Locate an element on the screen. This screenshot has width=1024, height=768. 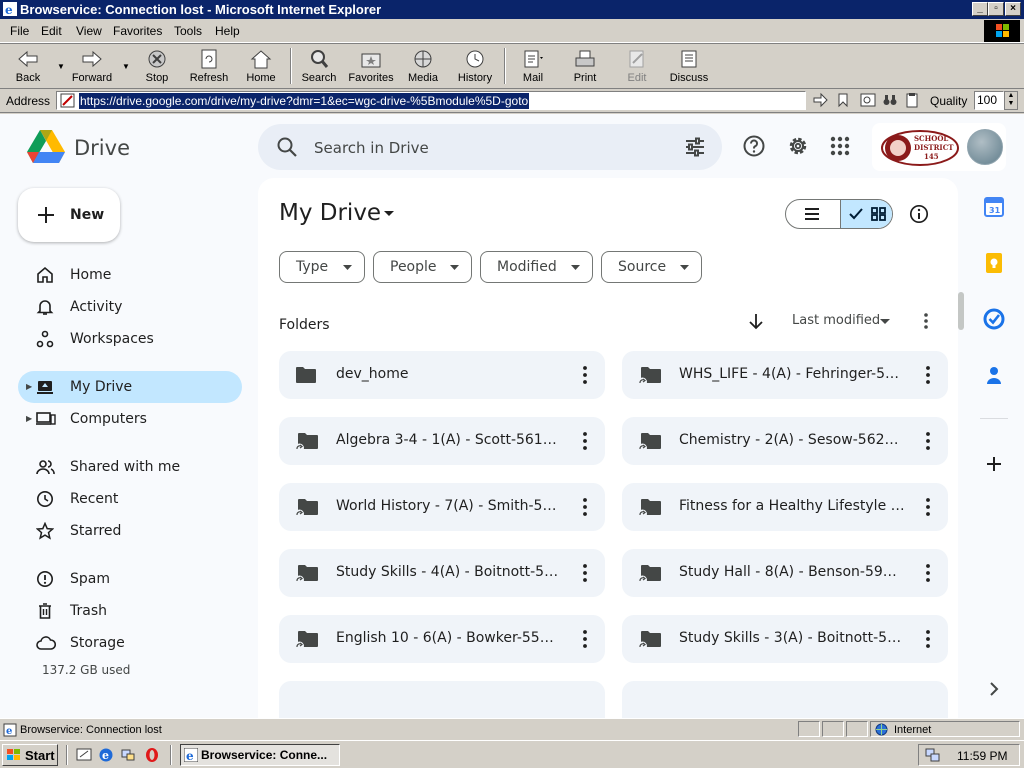
sidebar-item-spam: Spam is located at coordinates (130, 579).